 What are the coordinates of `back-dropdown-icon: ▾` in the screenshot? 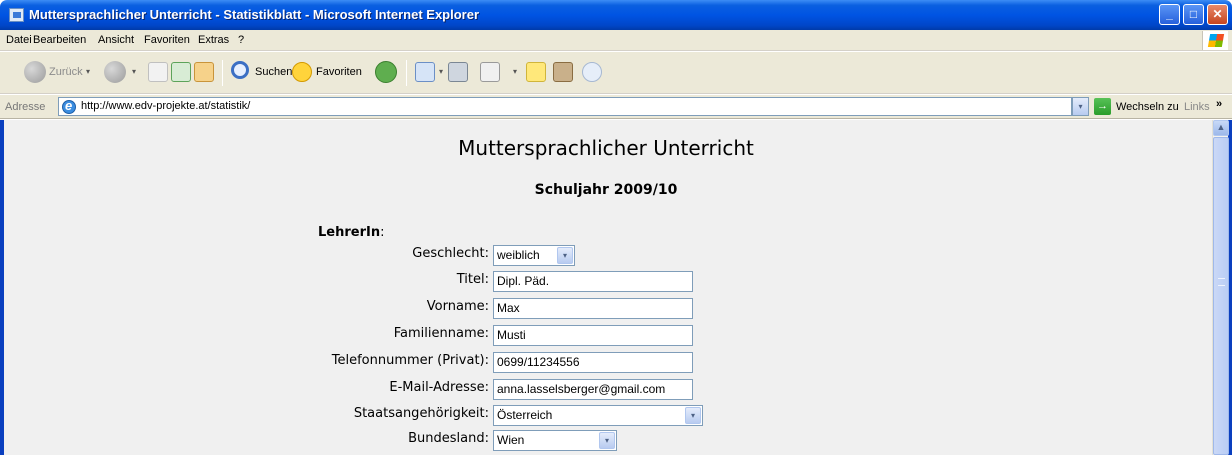 It's located at (88, 71).